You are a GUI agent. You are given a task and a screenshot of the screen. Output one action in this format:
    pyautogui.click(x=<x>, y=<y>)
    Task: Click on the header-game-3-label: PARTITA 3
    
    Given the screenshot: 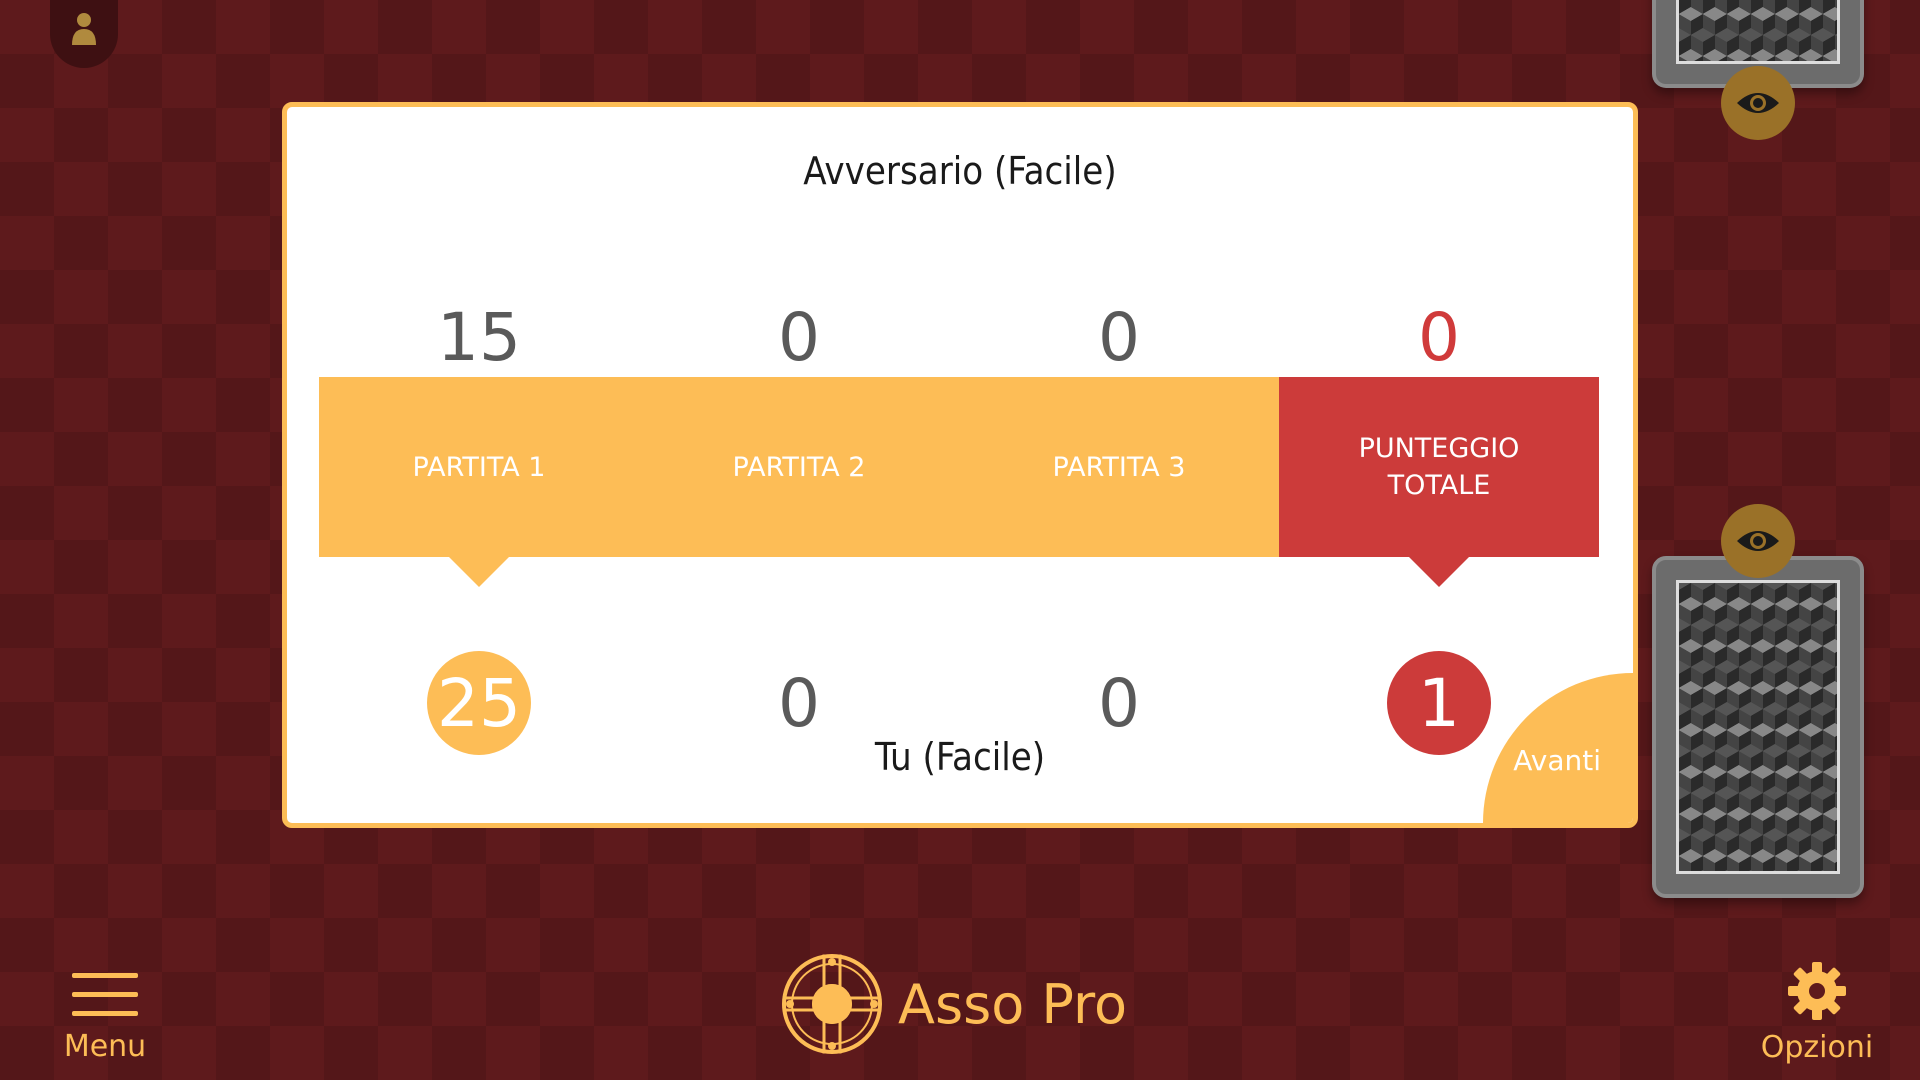 What is the action you would take?
    pyautogui.click(x=1119, y=467)
    